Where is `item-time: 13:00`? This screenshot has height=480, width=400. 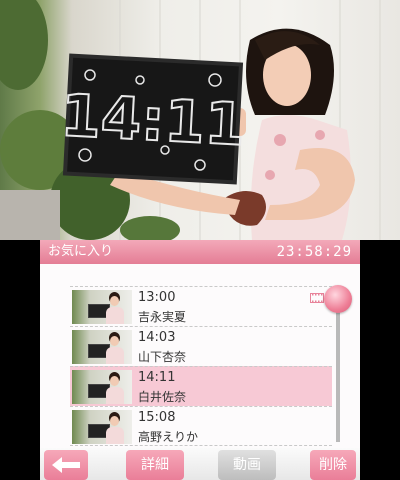
item-time: 13:00 is located at coordinates (157, 297).